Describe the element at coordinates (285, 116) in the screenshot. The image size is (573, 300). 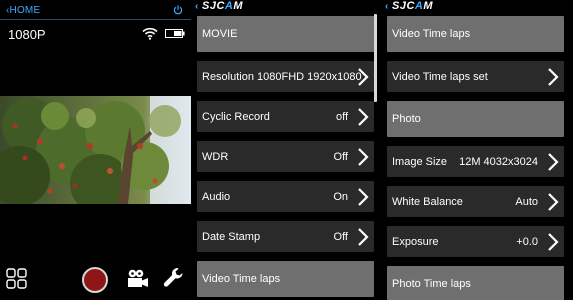
I see `settings-row: Cyclic Record off` at that location.